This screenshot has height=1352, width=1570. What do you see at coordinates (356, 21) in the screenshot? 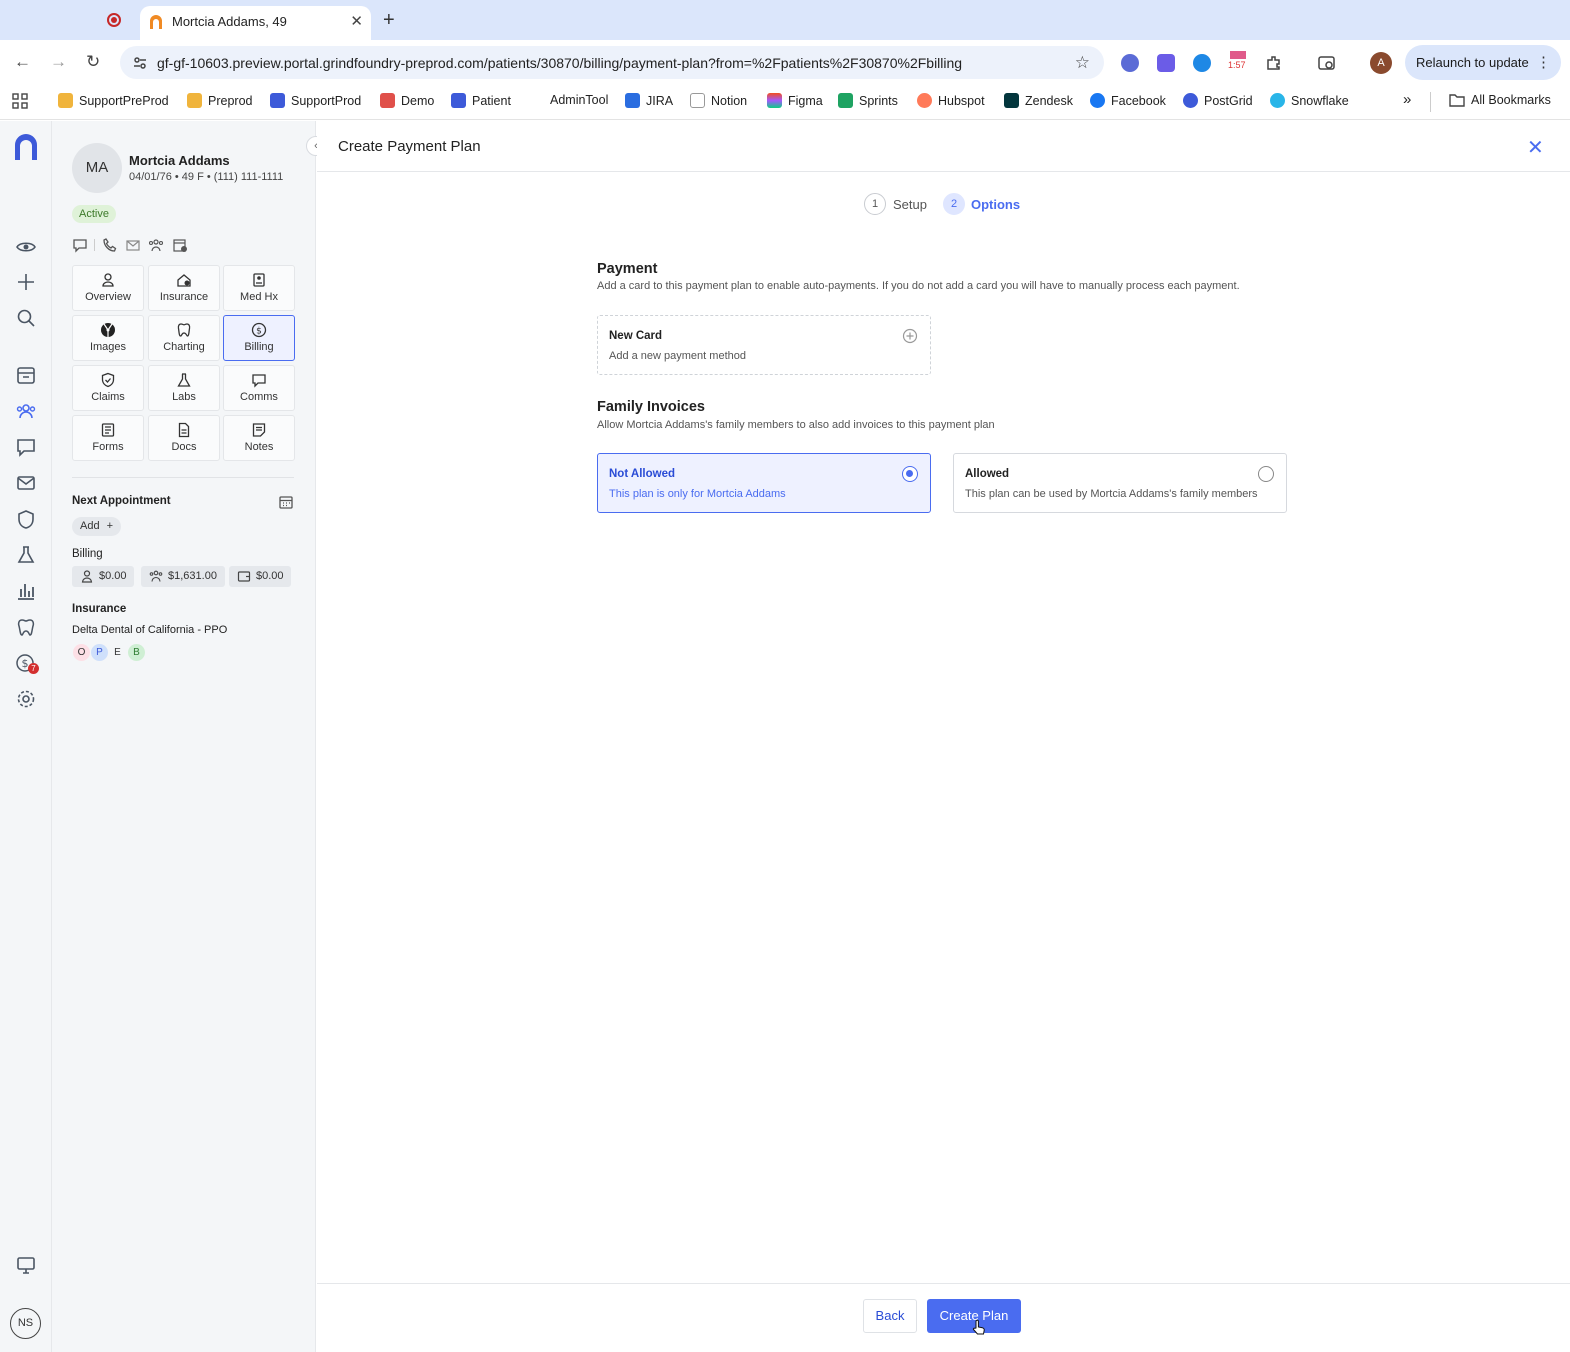
I see `tab-close-icon: ✕` at bounding box center [356, 21].